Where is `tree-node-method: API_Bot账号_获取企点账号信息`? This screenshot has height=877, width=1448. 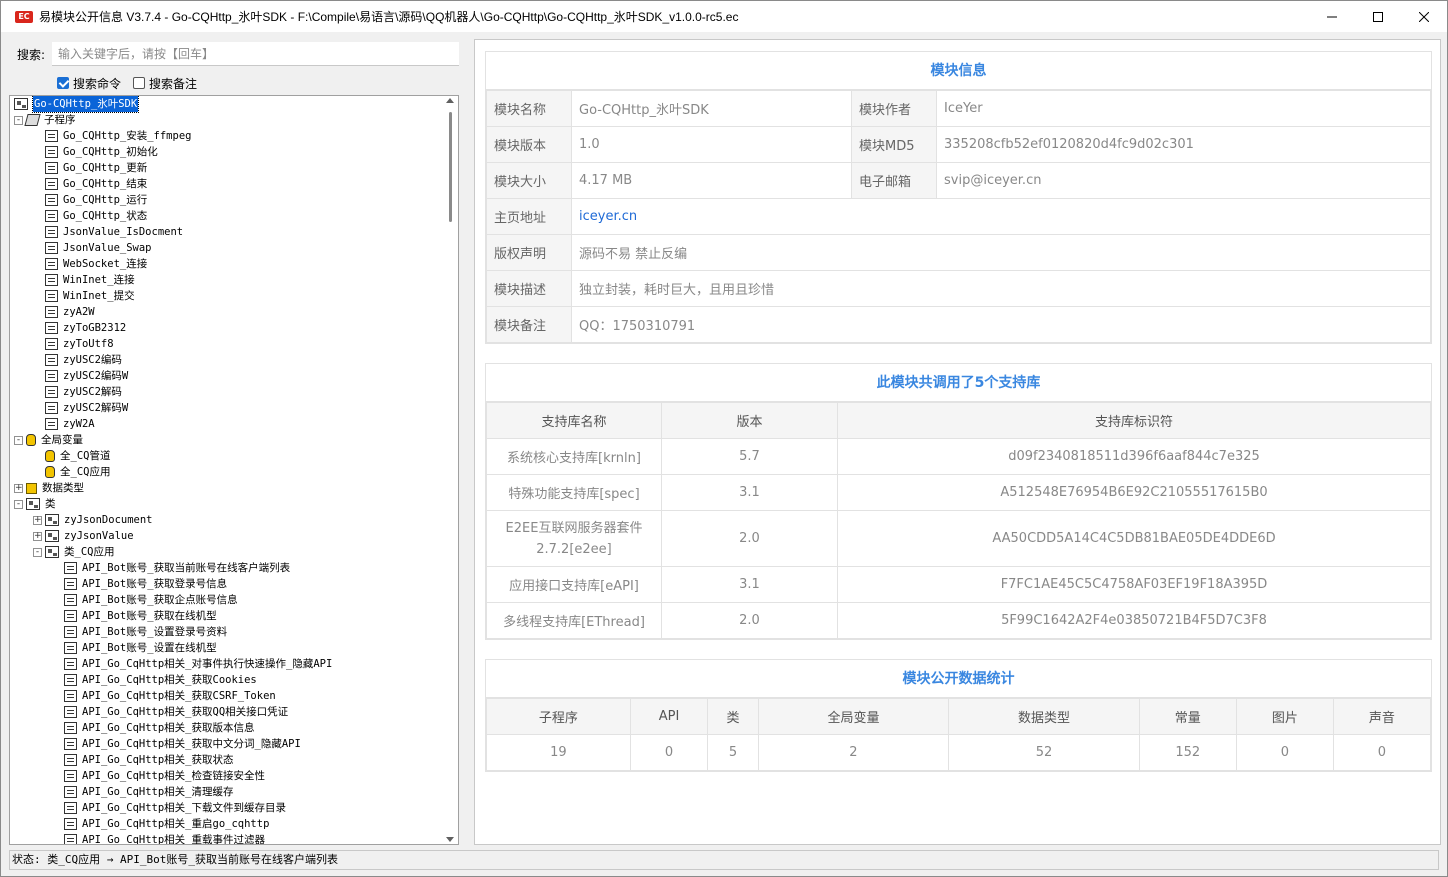
tree-node-method: API_Bot账号_获取企点账号信息 is located at coordinates (145, 600).